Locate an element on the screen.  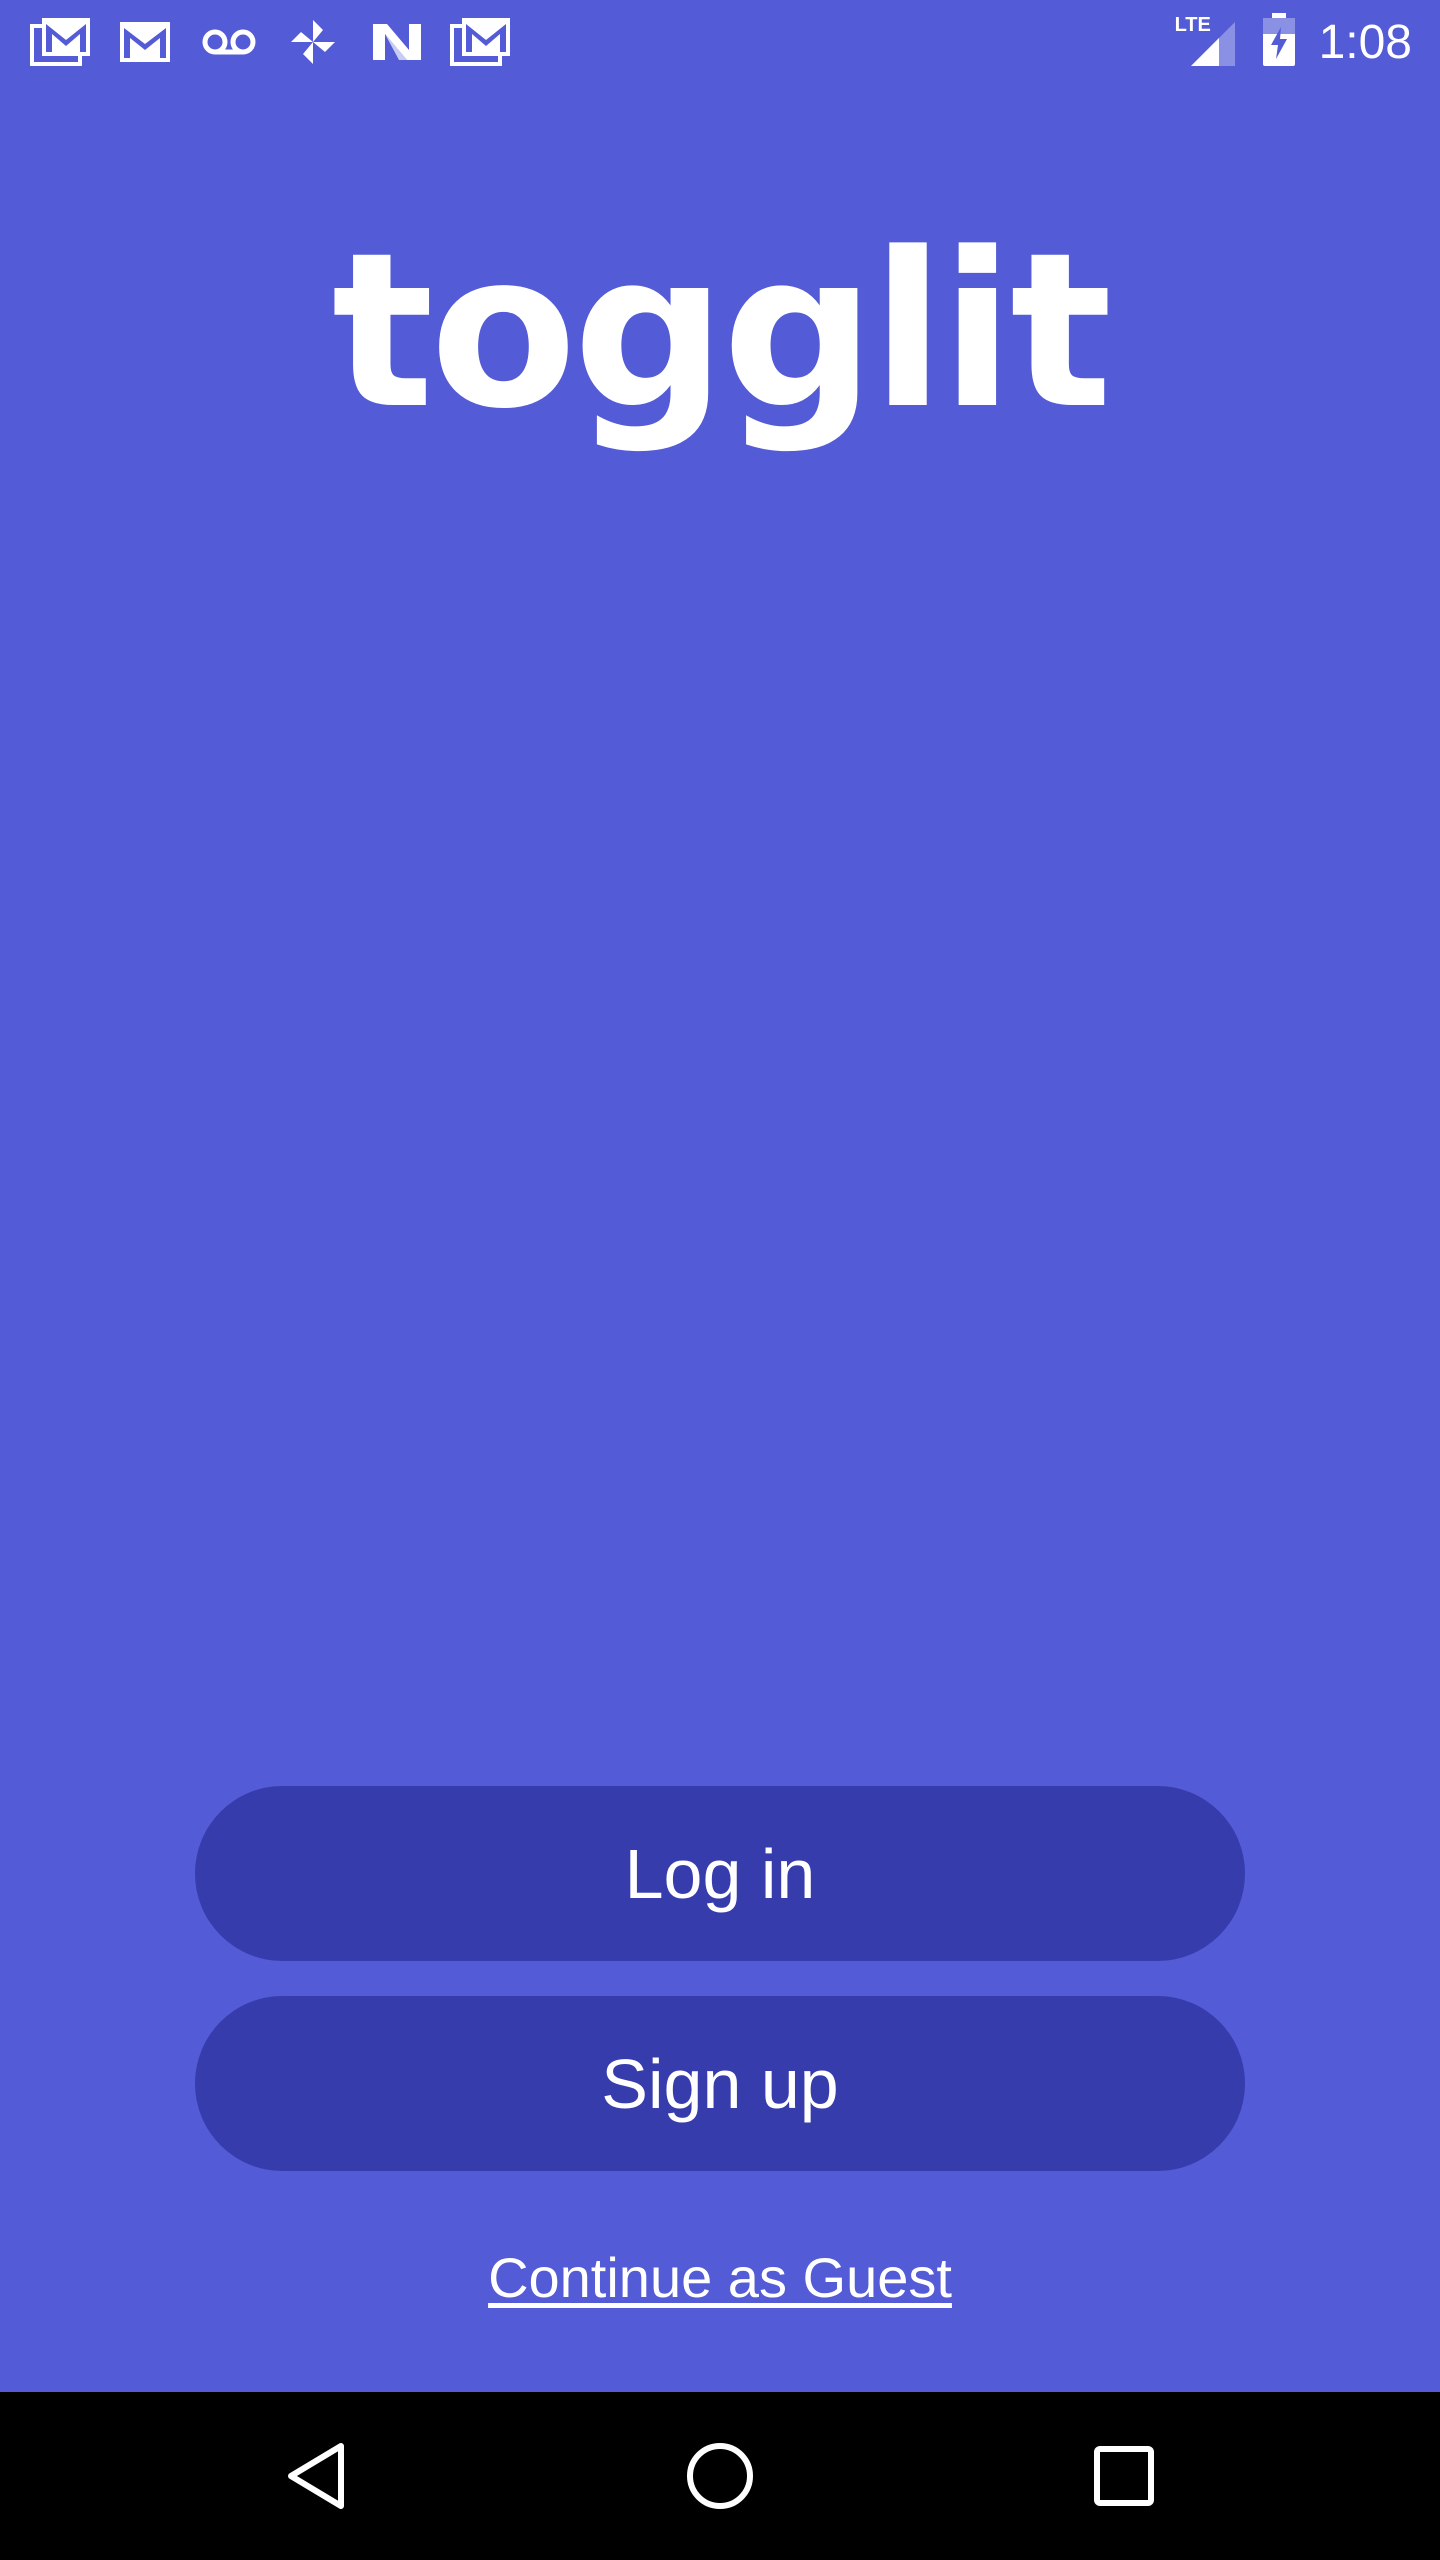
pinwheel-icon is located at coordinates (313, 42).